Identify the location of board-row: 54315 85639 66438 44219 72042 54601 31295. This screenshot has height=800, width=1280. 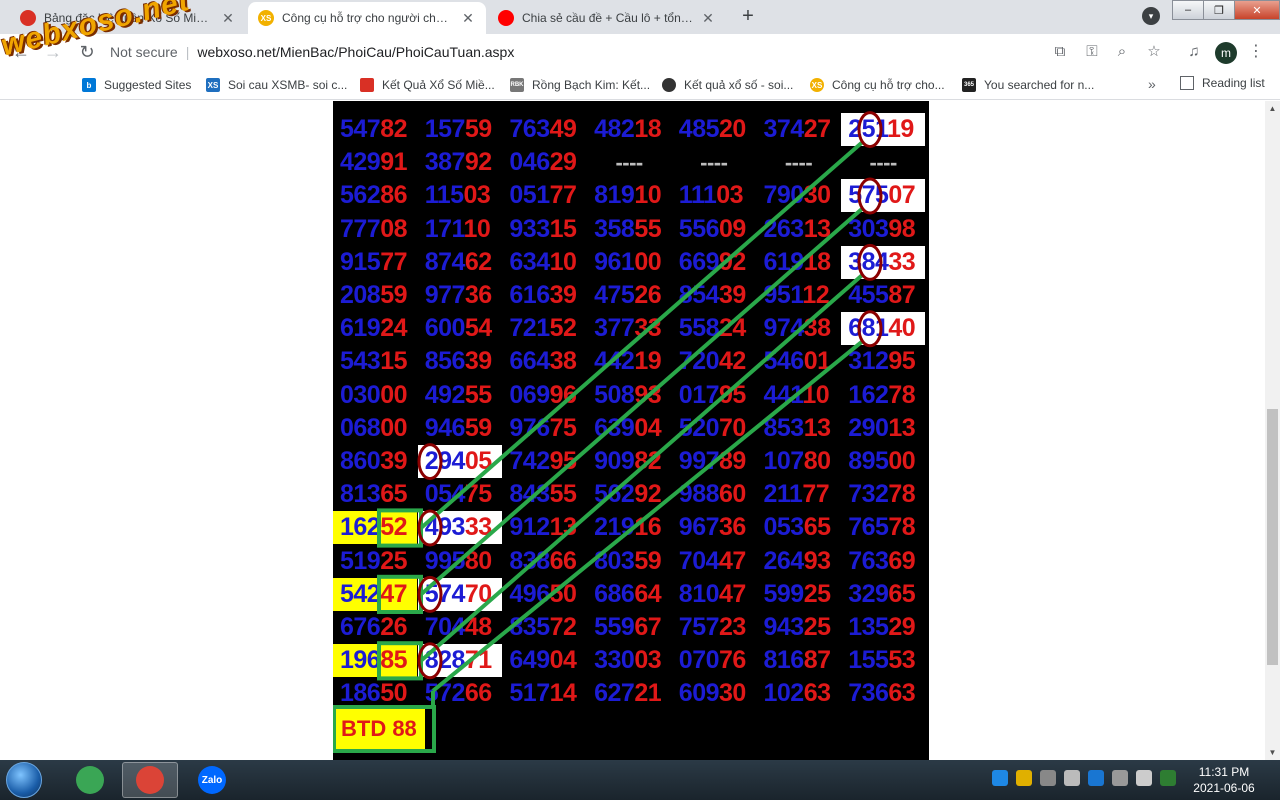
(631, 361).